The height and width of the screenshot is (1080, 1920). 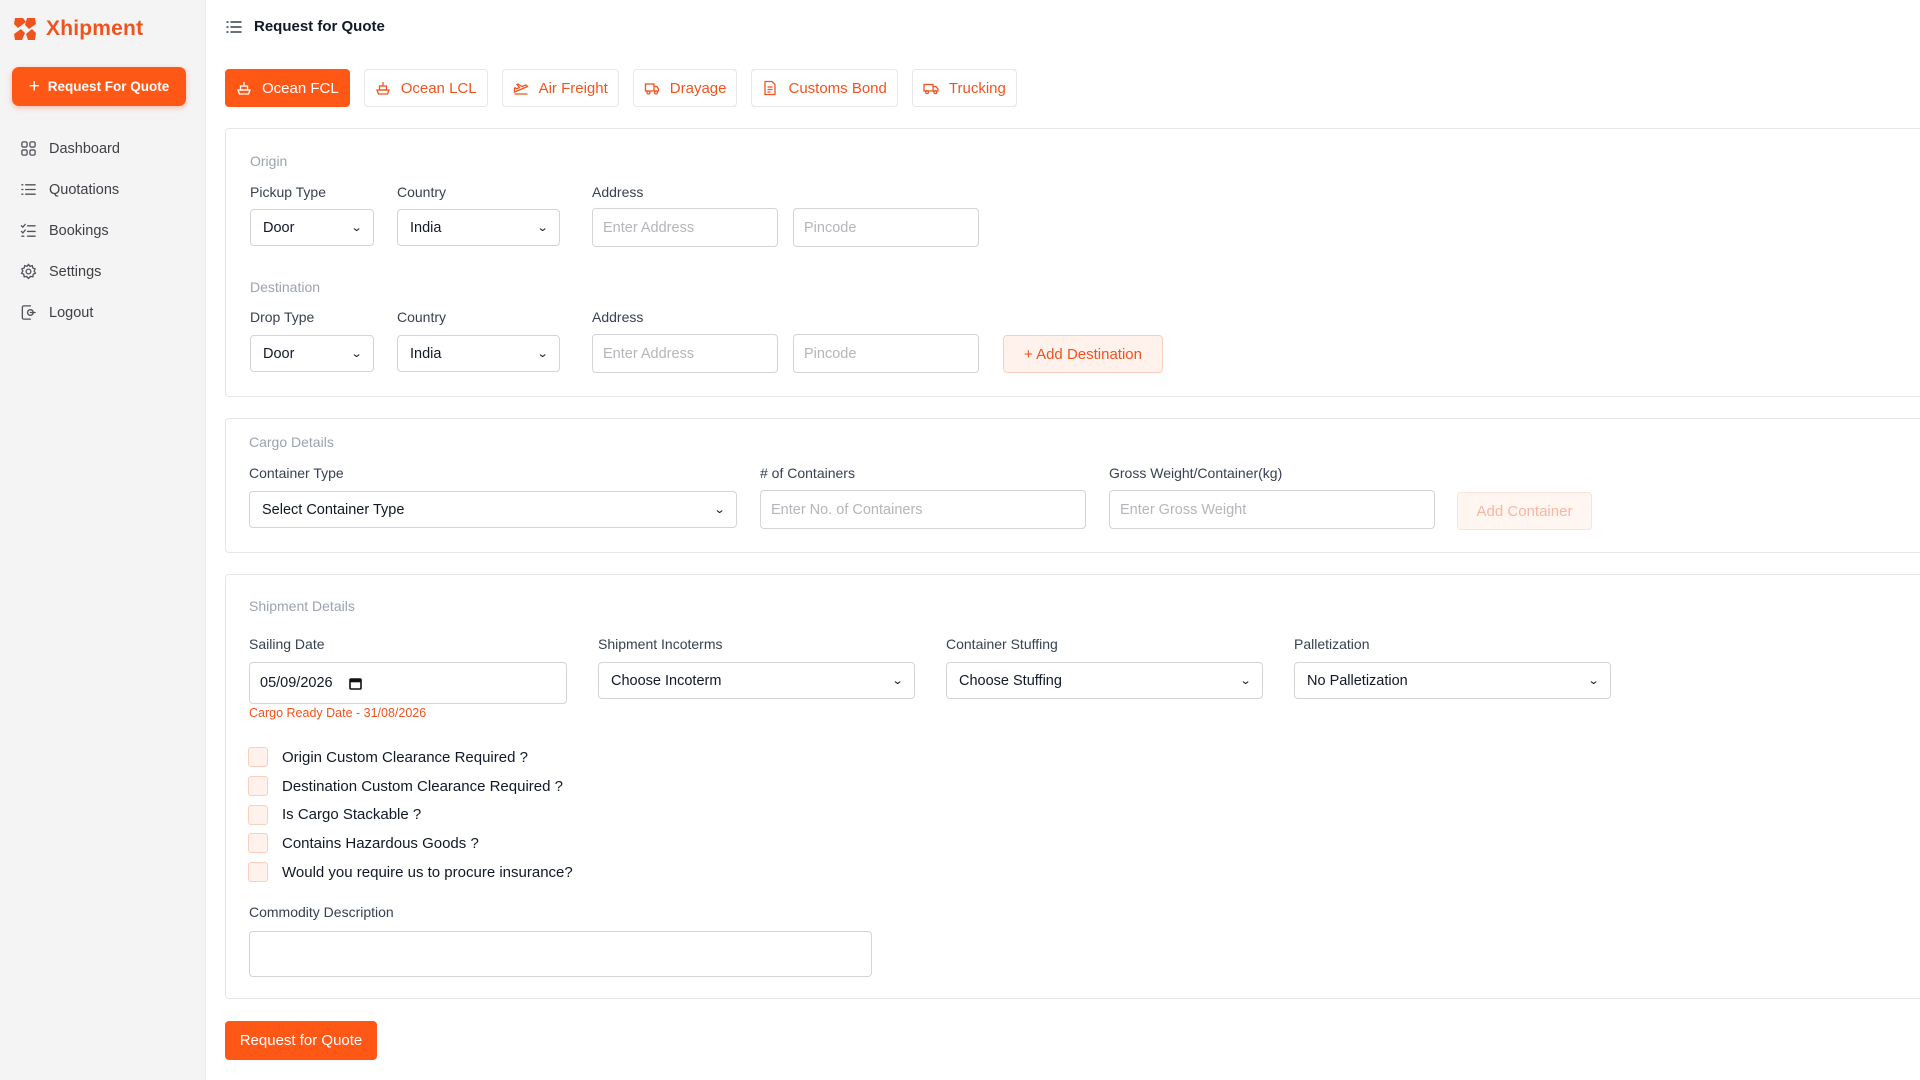 What do you see at coordinates (258, 843) in the screenshot?
I see `hazardous-checkbox` at bounding box center [258, 843].